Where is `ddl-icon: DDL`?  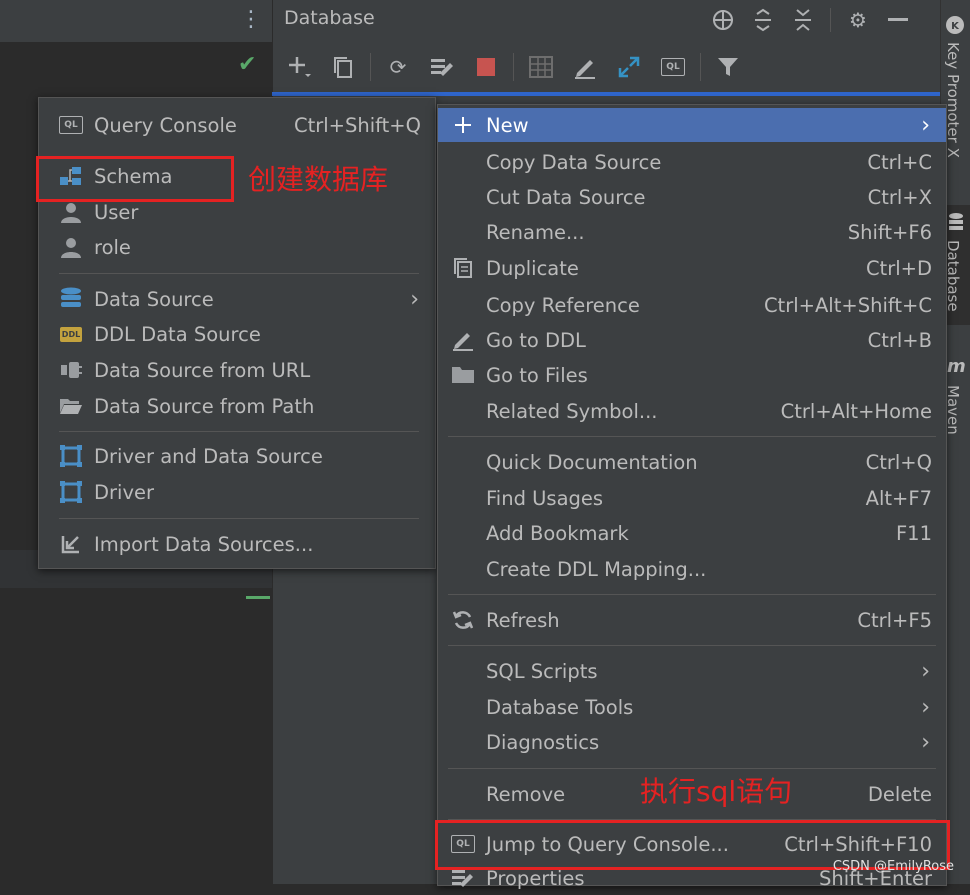 ddl-icon: DDL is located at coordinates (71, 334).